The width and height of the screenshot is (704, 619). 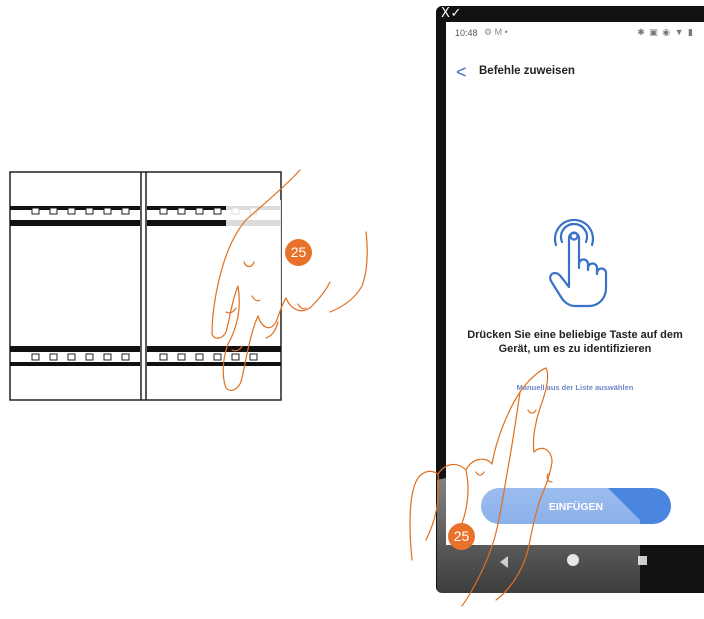 I want to click on page-title: Befehle zuweisen, so click(x=527, y=71).